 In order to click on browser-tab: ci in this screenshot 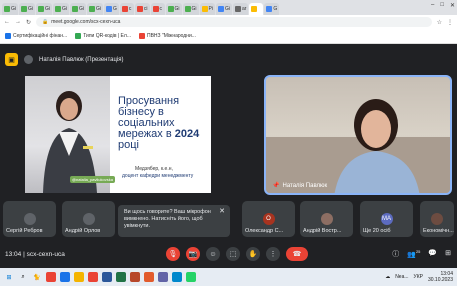, I will do `click(142, 9)`.